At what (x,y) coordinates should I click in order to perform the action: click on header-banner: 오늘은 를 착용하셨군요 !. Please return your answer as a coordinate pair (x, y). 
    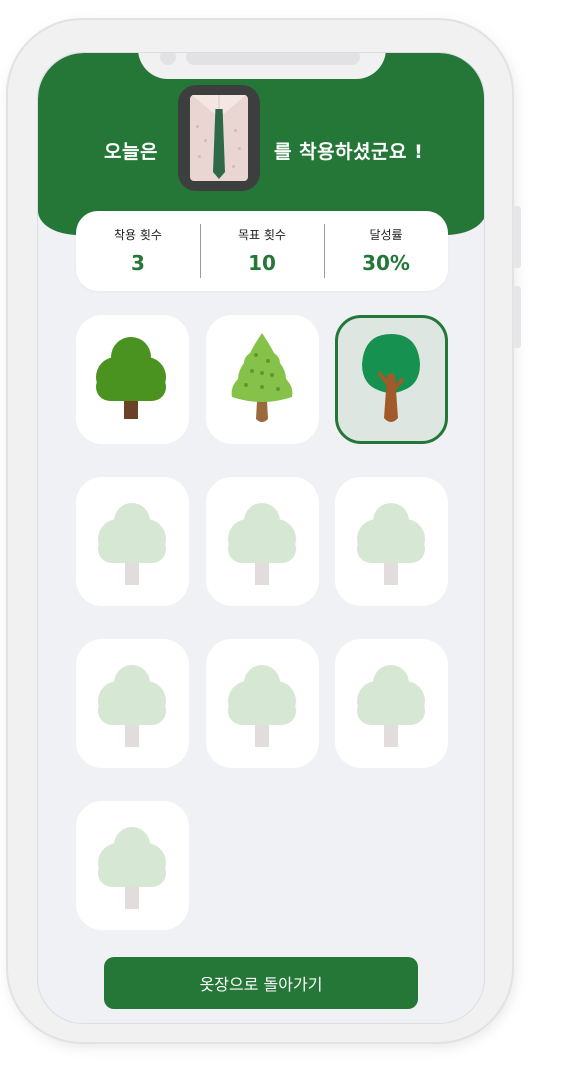
    Looking at the image, I should click on (261, 144).